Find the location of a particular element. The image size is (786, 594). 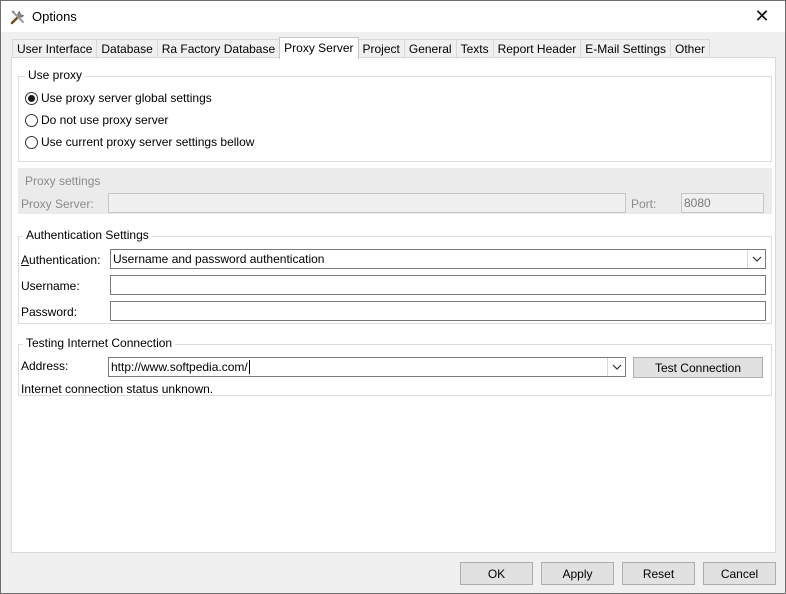

password-input is located at coordinates (438, 311).